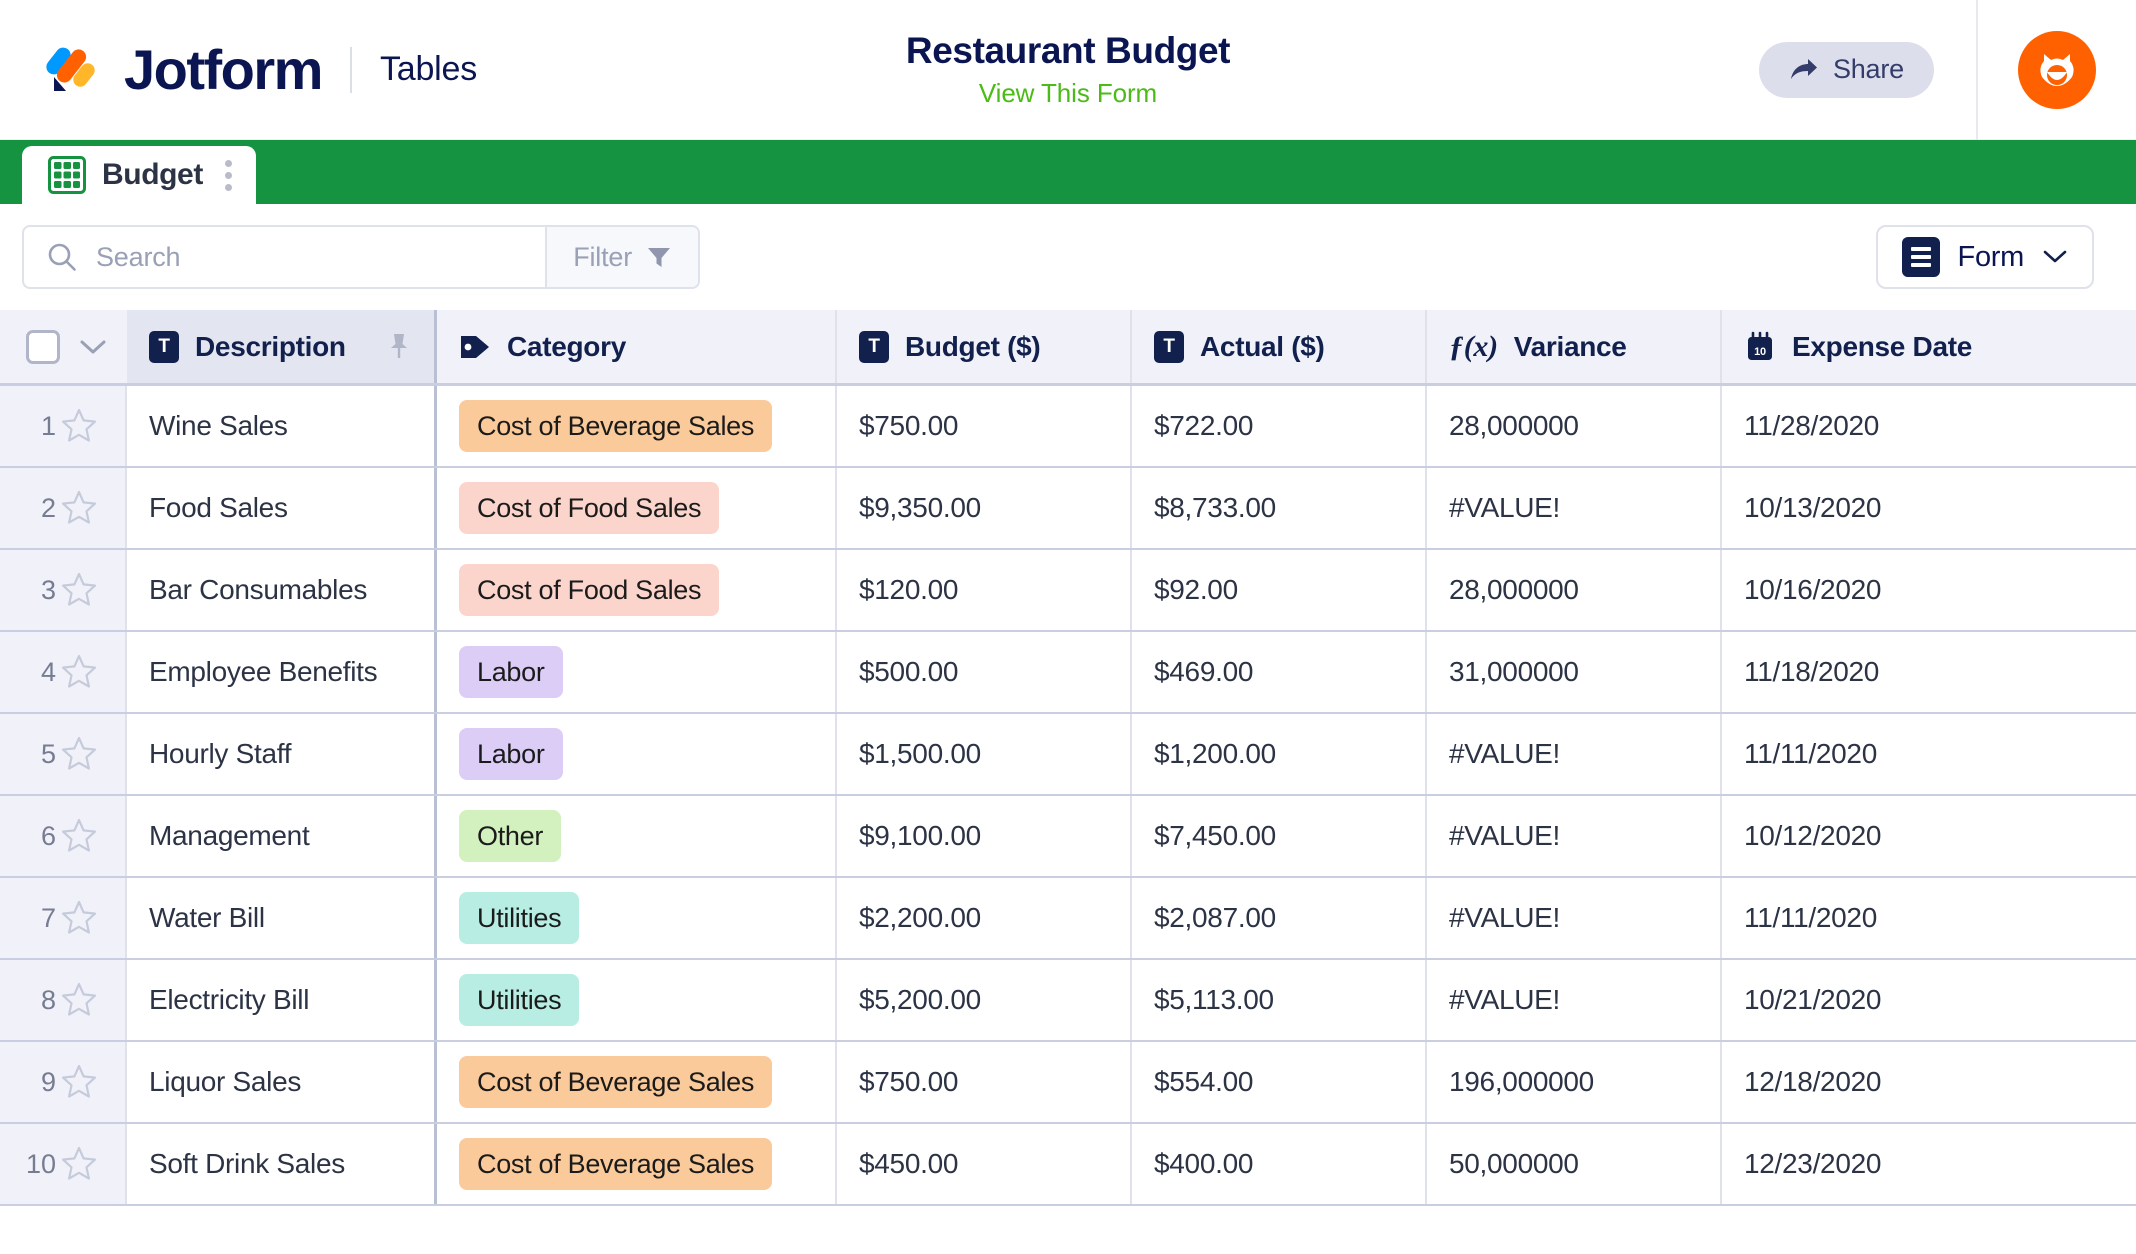 The width and height of the screenshot is (2136, 1254). Describe the element at coordinates (1279, 590) in the screenshot. I see `cell-actual: $92.00` at that location.